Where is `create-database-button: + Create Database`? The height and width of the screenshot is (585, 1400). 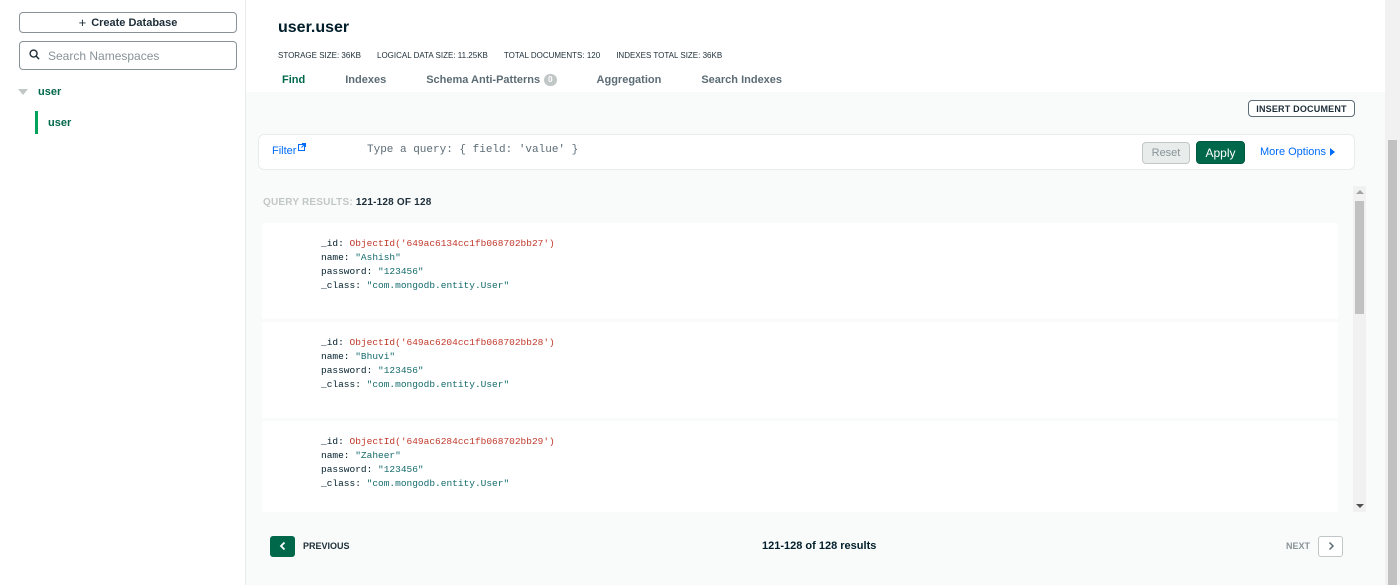
create-database-button: + Create Database is located at coordinates (128, 22).